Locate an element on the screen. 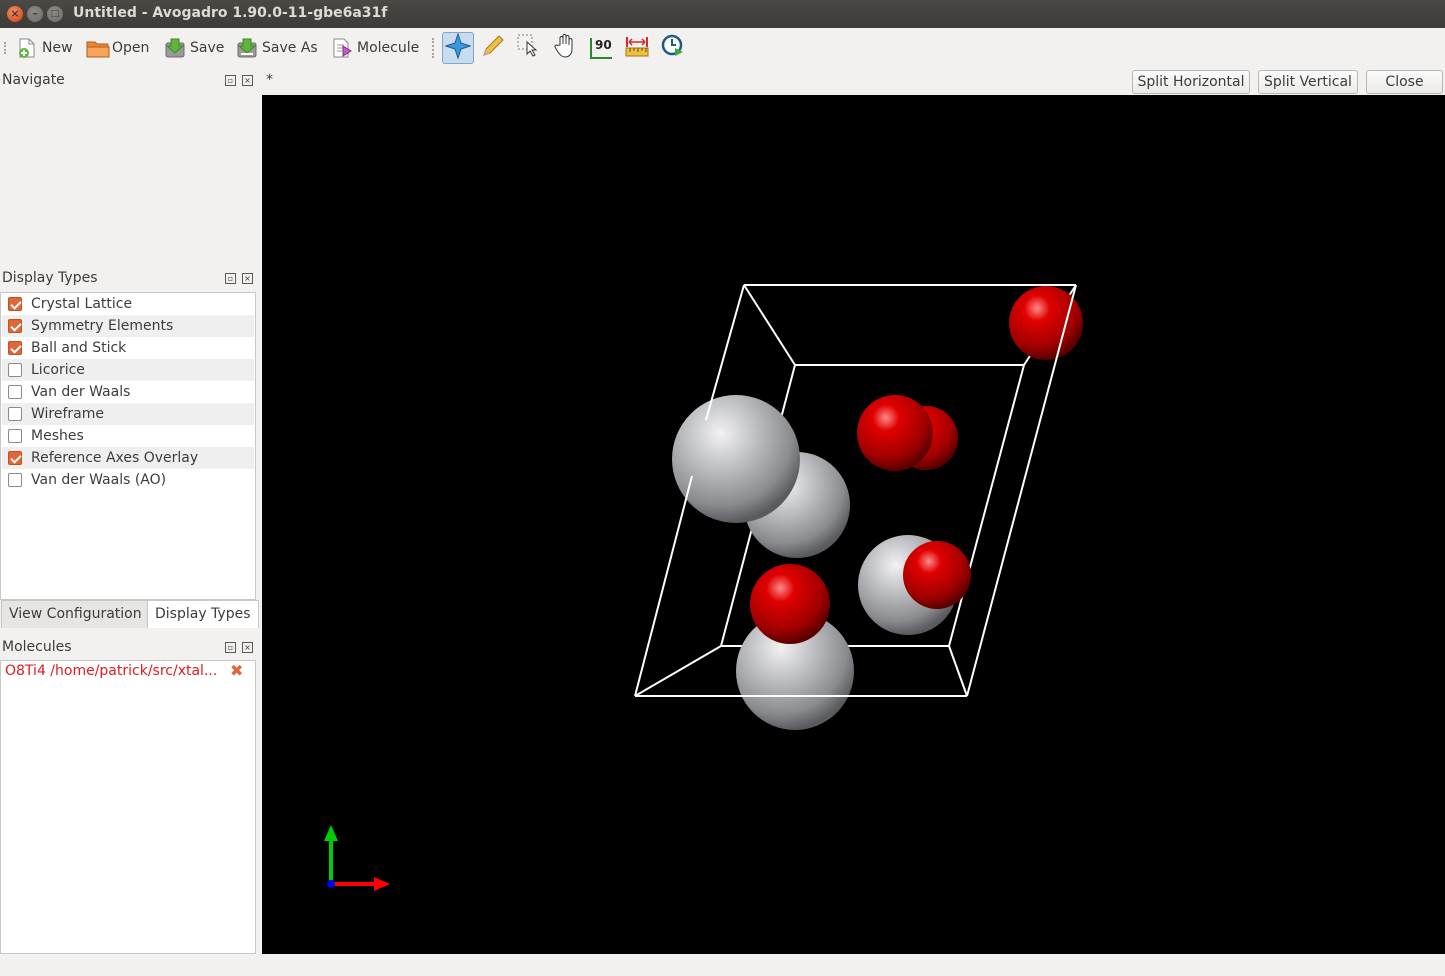 This screenshot has width=1445, height=976. split-vertical-button: Split Vertical is located at coordinates (1308, 82).